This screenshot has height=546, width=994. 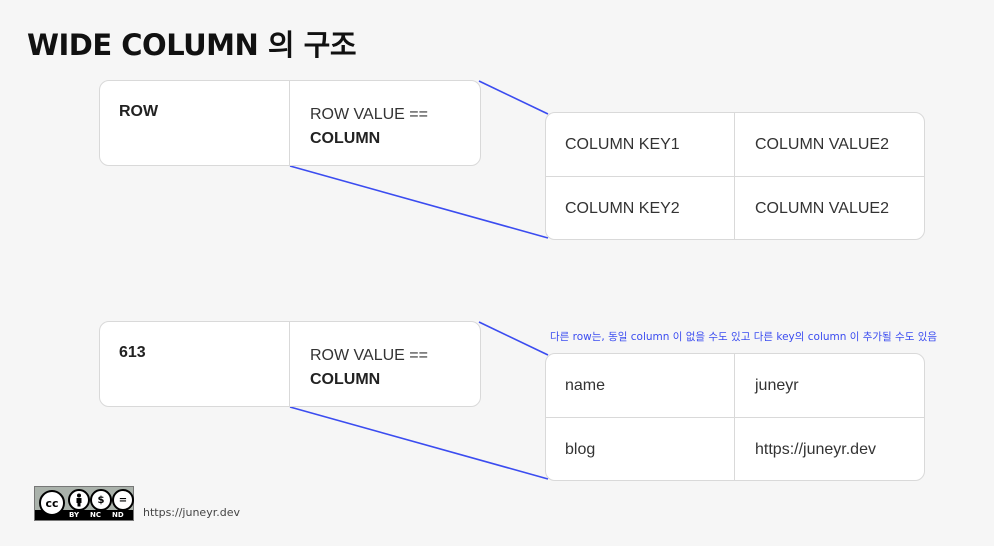 What do you see at coordinates (123, 500) in the screenshot?
I see `noderivatives-icon: =` at bounding box center [123, 500].